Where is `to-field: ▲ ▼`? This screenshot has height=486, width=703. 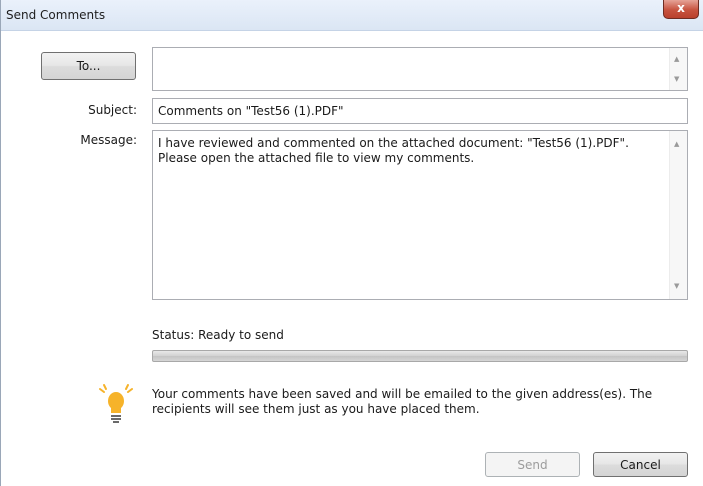 to-field: ▲ ▼ is located at coordinates (420, 69).